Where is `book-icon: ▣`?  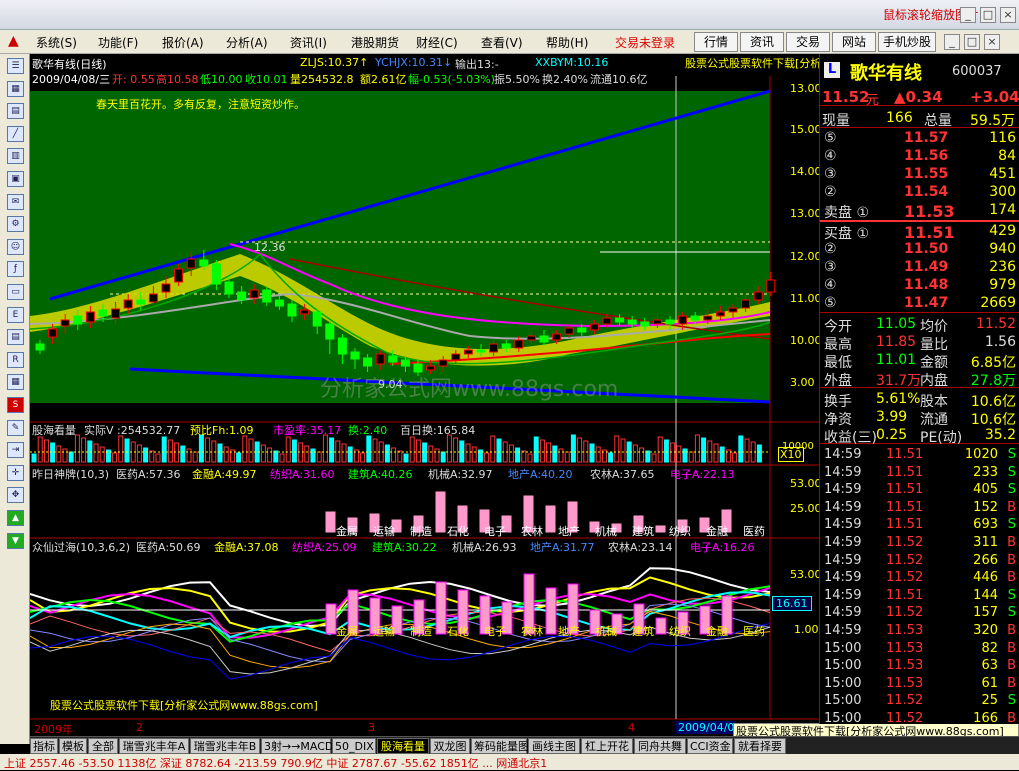
book-icon: ▣ is located at coordinates (15, 179).